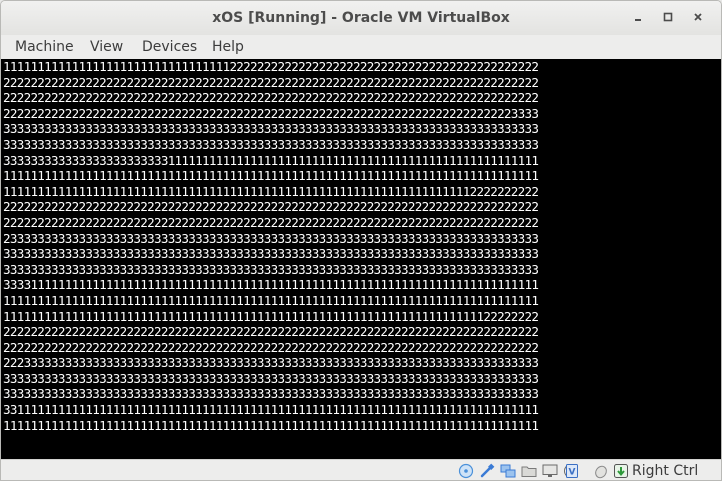 The height and width of the screenshot is (481, 722). I want to click on window-title: xOS [Running] - Oracle VM VirtualBox, so click(361, 18).